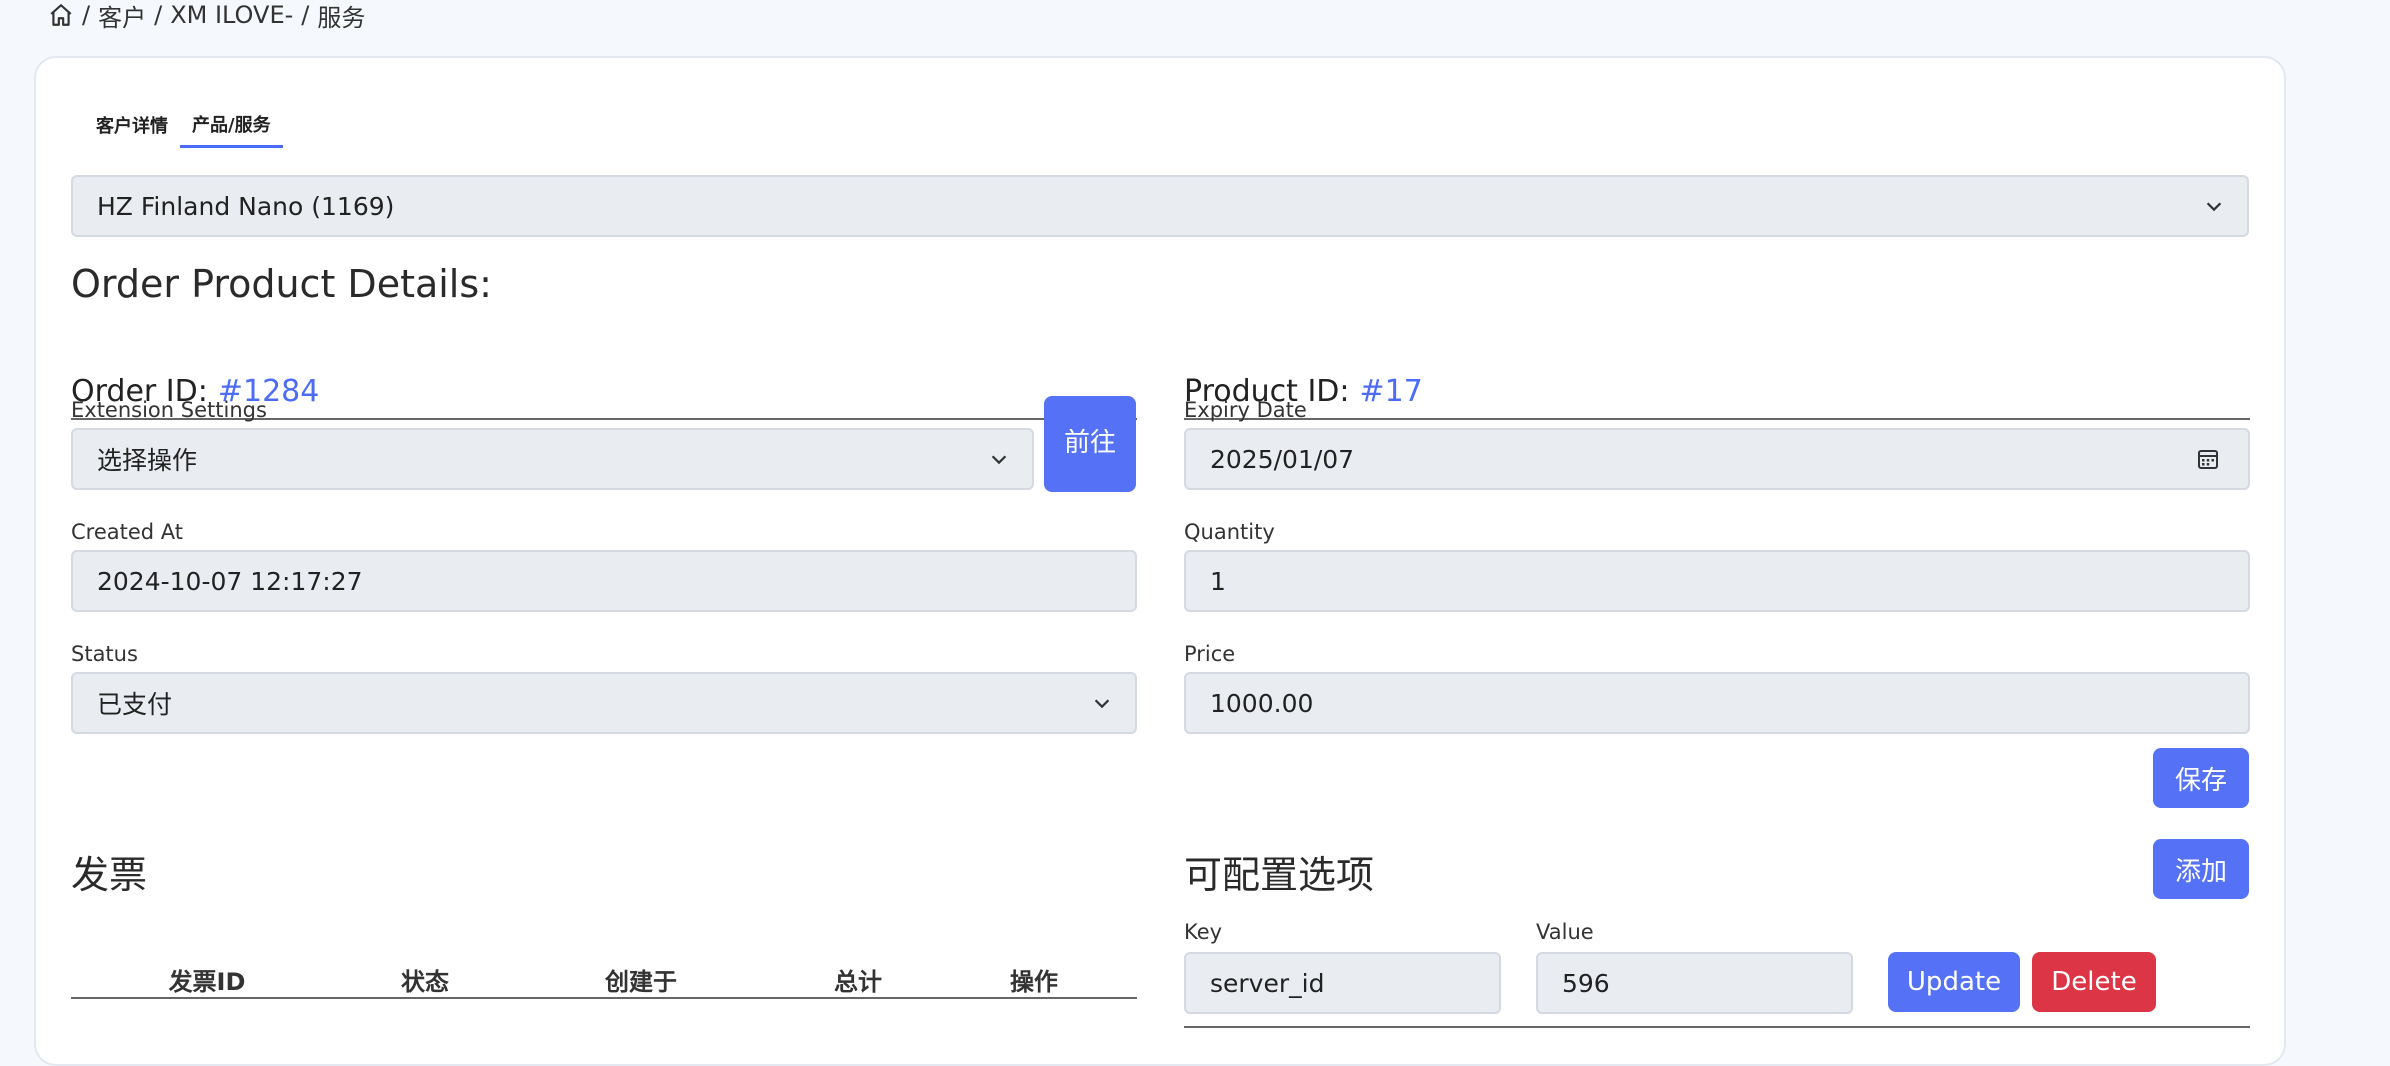 The width and height of the screenshot is (2390, 1066). Describe the element at coordinates (1954, 982) in the screenshot. I see `update-option-button: Update` at that location.